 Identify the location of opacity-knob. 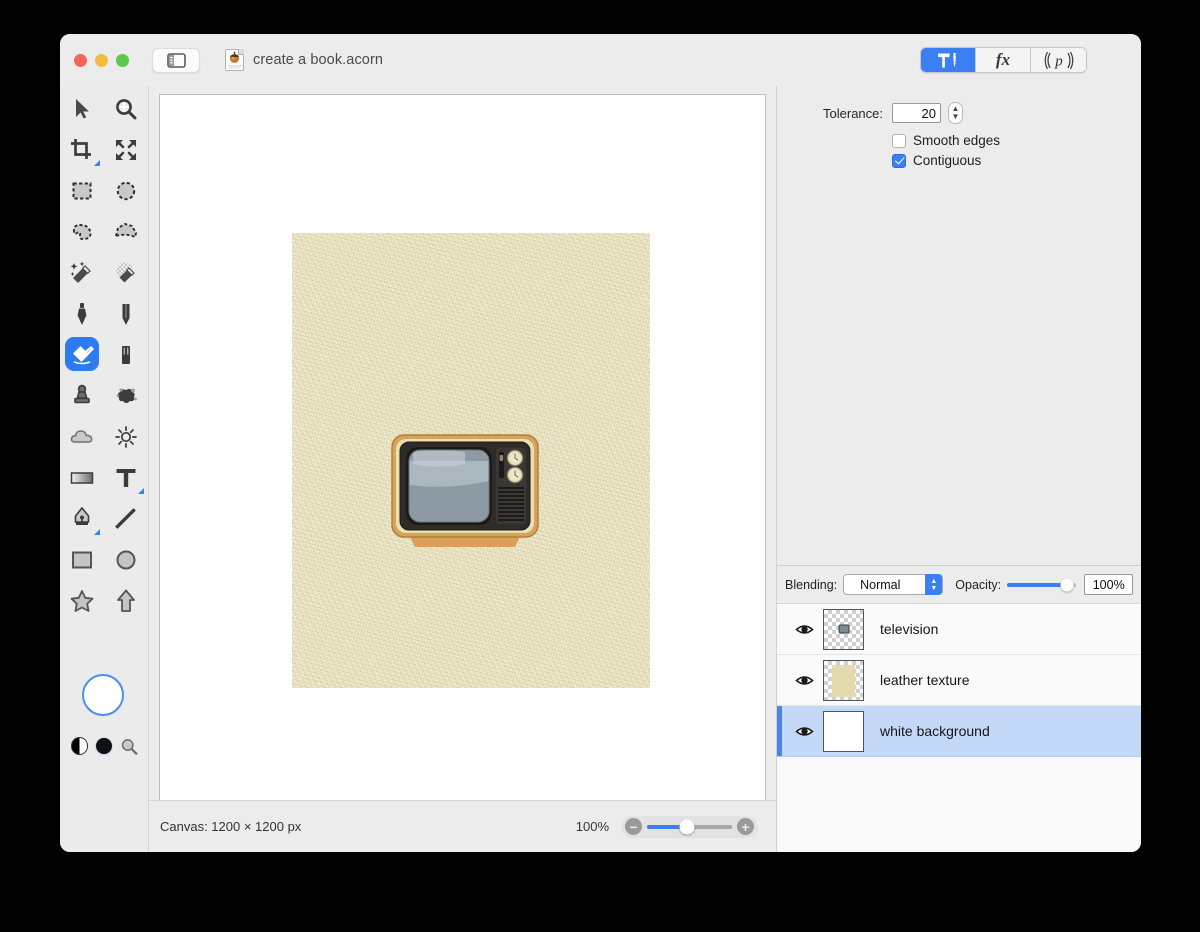
(1067, 584).